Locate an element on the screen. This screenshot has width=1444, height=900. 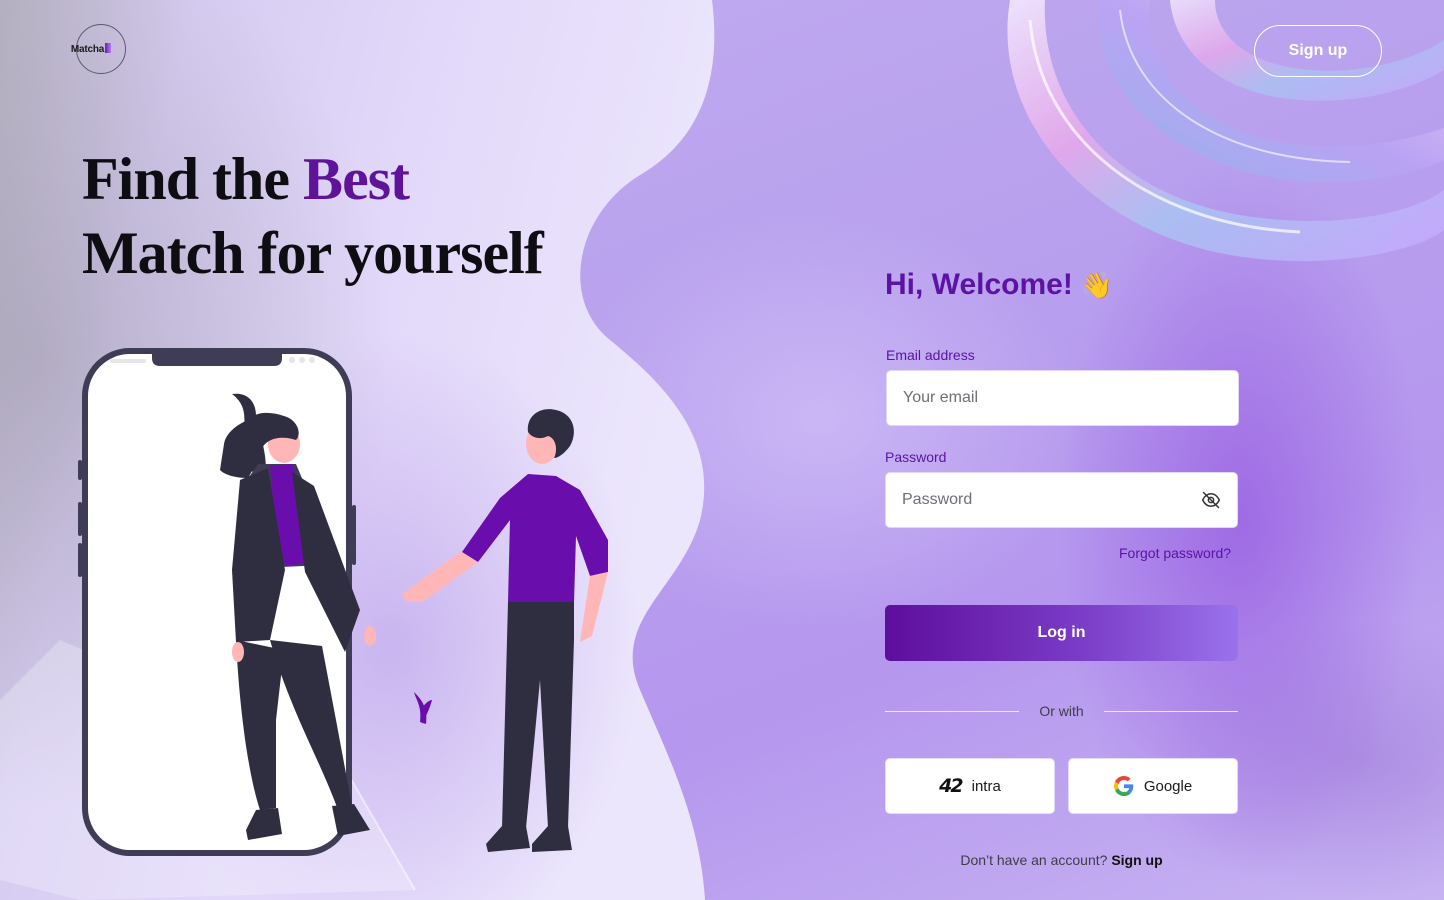
google-login-button: Google is located at coordinates (1153, 786).